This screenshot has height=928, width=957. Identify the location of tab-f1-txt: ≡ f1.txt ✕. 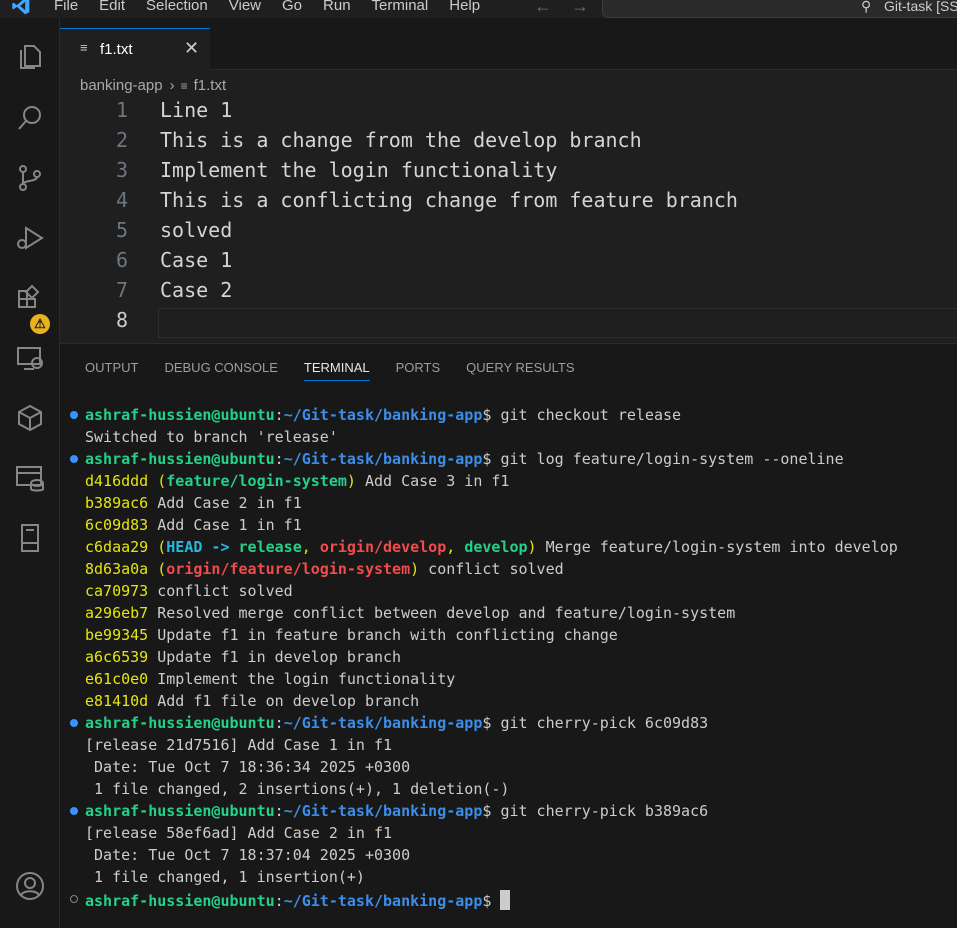
(135, 49).